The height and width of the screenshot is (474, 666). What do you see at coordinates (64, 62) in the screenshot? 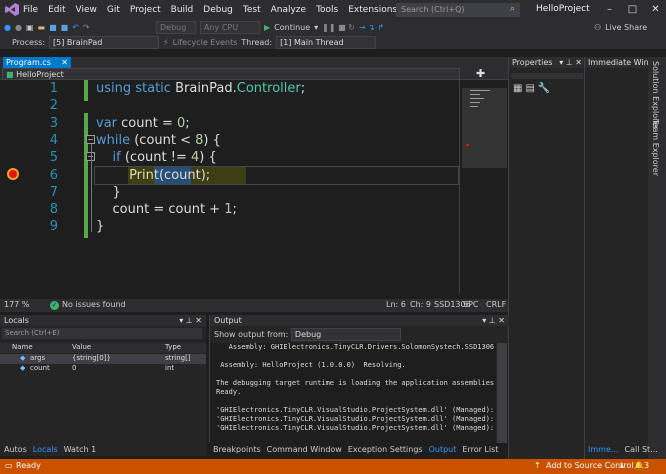
I see `close-tab-icon: ✕` at bounding box center [64, 62].